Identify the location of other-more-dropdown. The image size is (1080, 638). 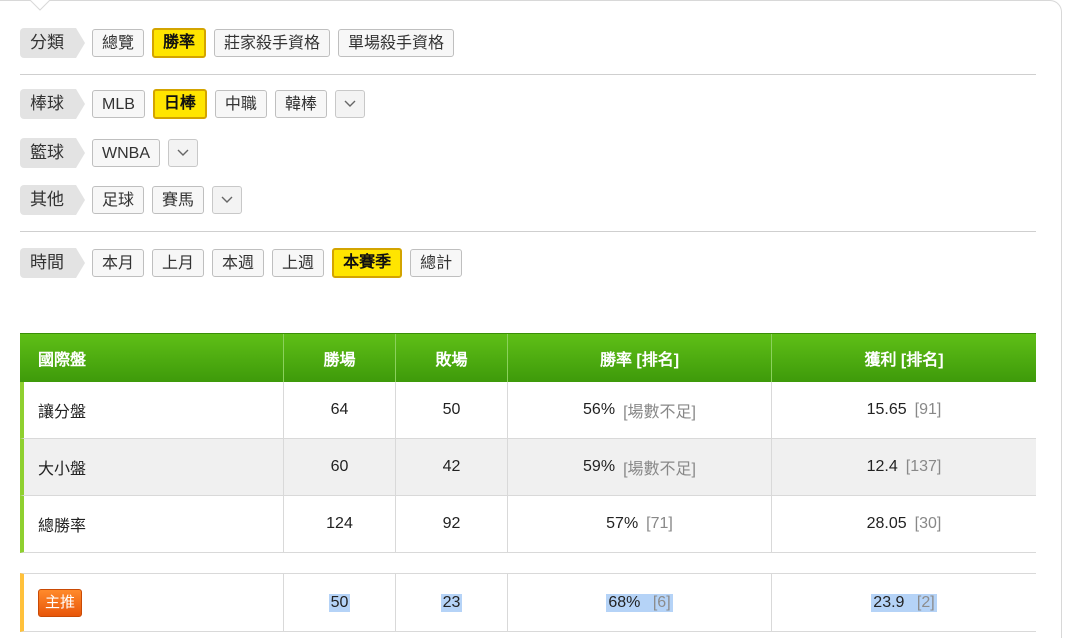
(227, 200).